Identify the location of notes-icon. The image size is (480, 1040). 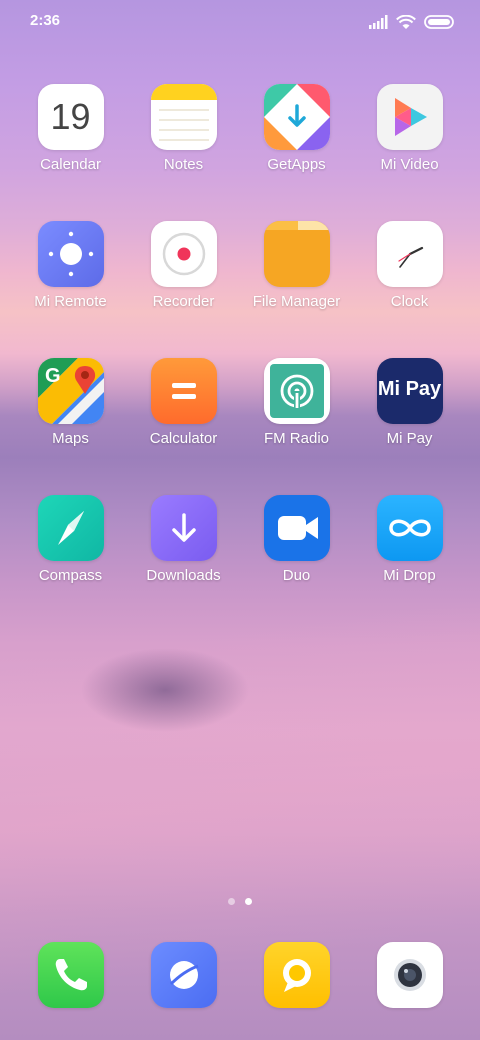
(183, 117).